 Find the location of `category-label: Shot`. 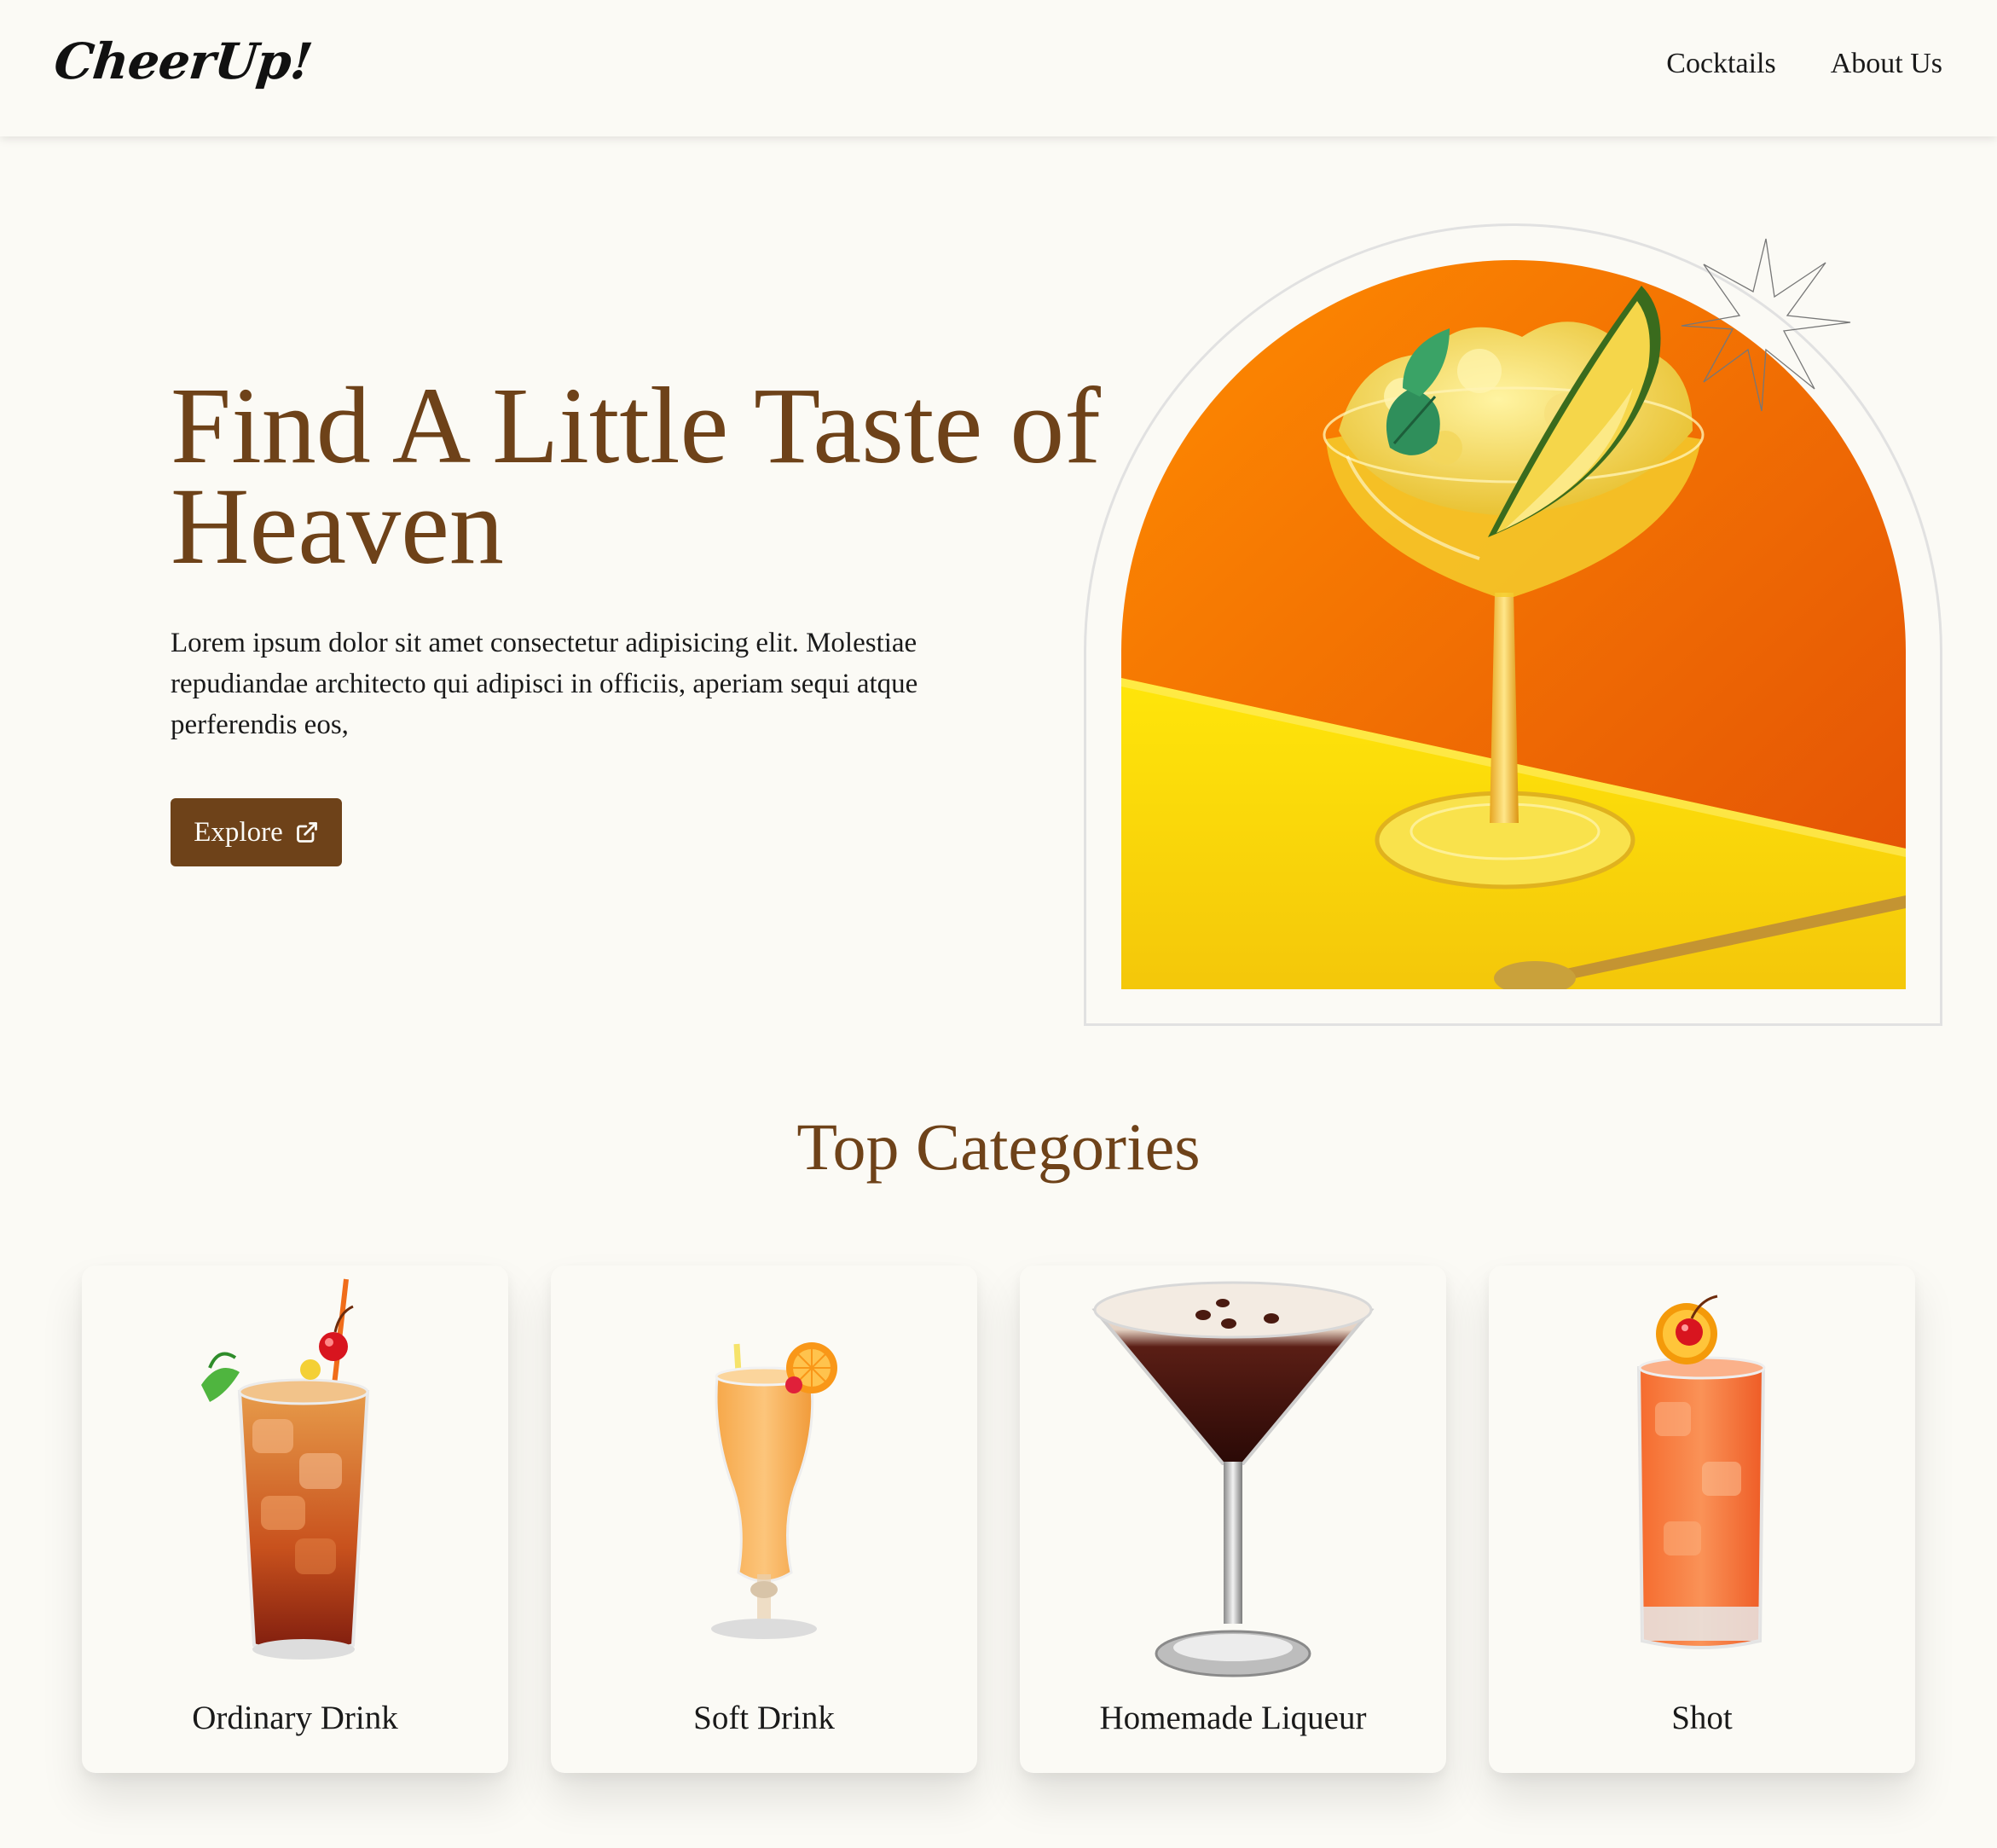

category-label: Shot is located at coordinates (1702, 1718).